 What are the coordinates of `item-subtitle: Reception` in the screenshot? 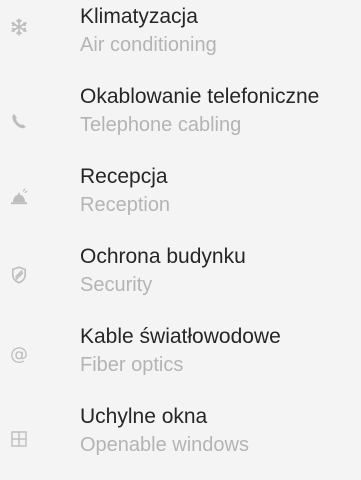 It's located at (125, 205).